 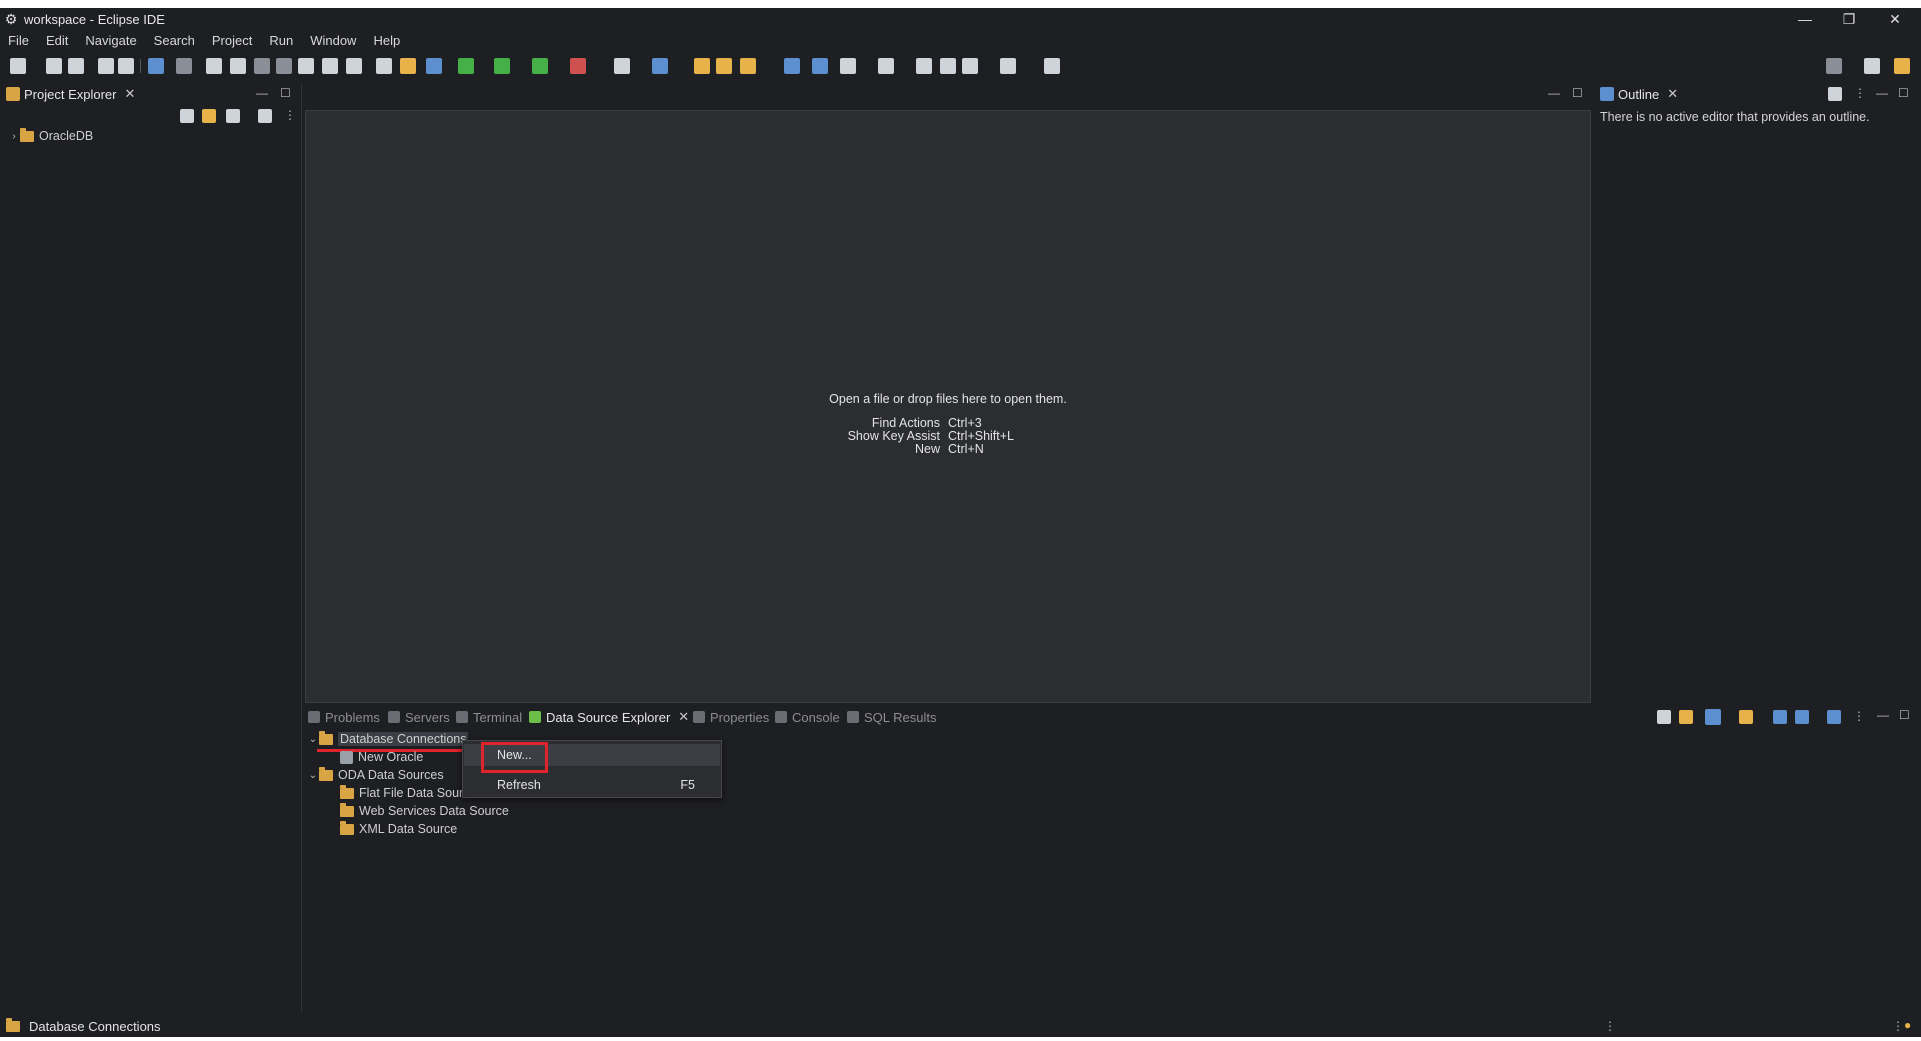 I want to click on back-icon, so click(x=970, y=66).